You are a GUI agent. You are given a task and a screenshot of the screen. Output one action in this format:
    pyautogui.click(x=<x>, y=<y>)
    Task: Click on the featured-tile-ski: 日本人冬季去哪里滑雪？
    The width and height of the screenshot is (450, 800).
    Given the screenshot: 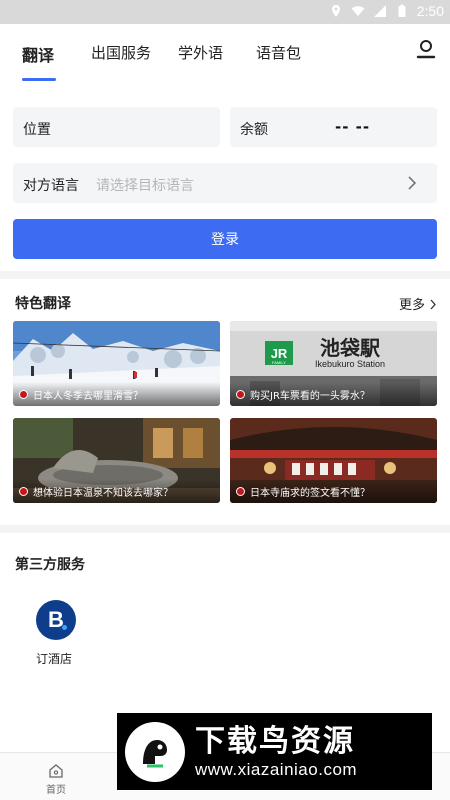 What is the action you would take?
    pyautogui.click(x=116, y=363)
    